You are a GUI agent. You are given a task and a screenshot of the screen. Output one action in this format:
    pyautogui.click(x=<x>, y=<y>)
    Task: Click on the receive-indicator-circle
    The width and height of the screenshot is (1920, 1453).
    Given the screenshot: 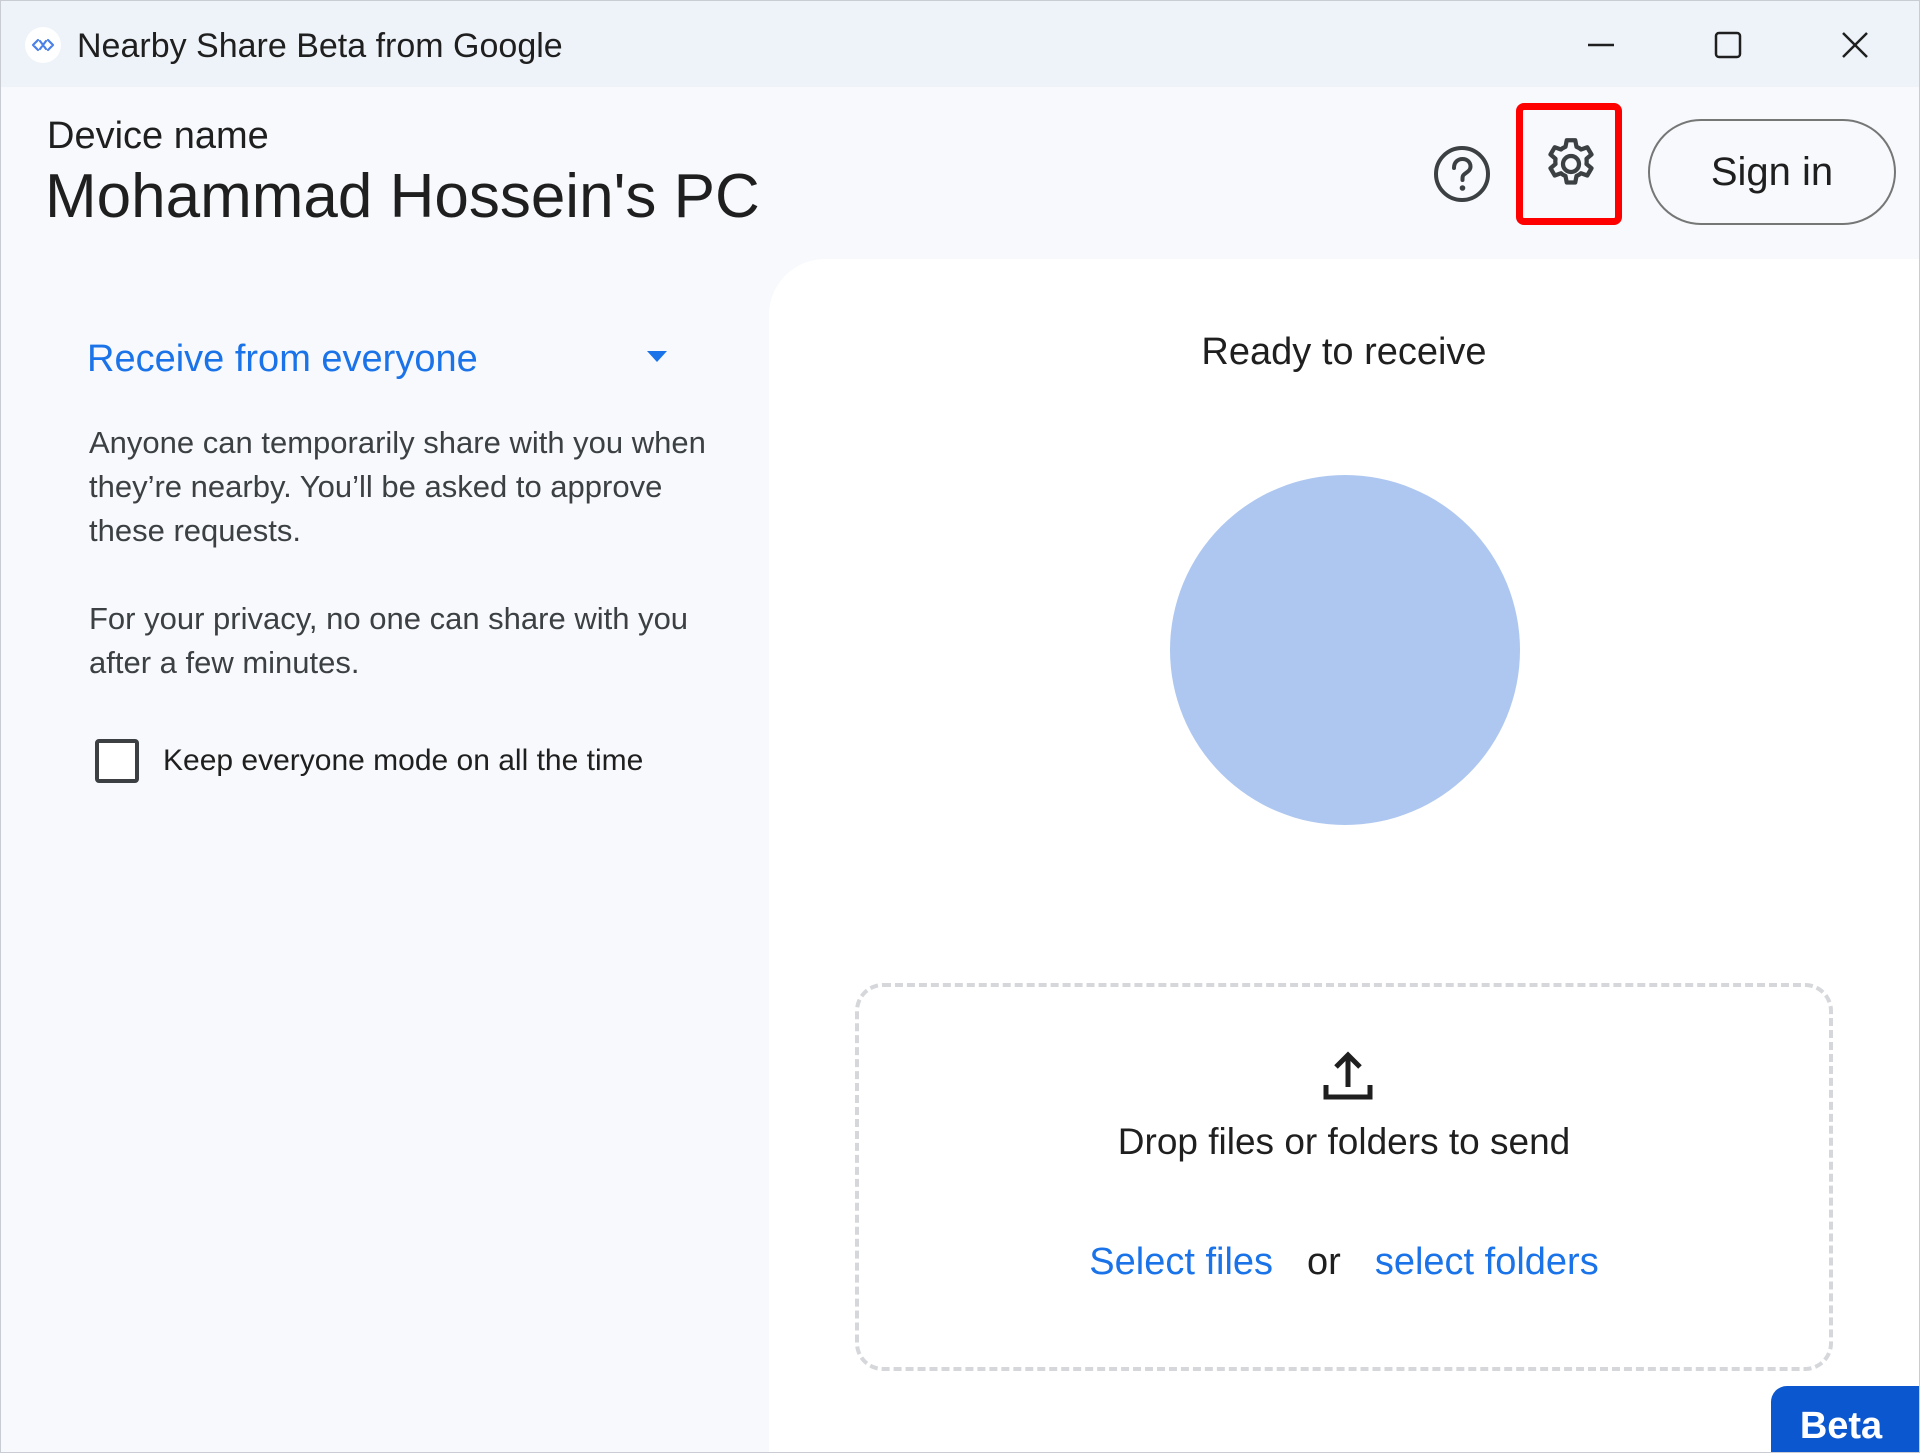 What is the action you would take?
    pyautogui.click(x=1345, y=650)
    